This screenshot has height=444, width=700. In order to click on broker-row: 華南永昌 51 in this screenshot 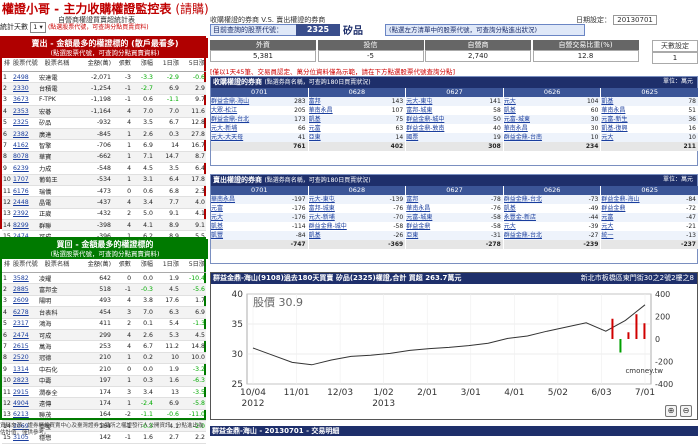, I will do `click(649, 110)`.